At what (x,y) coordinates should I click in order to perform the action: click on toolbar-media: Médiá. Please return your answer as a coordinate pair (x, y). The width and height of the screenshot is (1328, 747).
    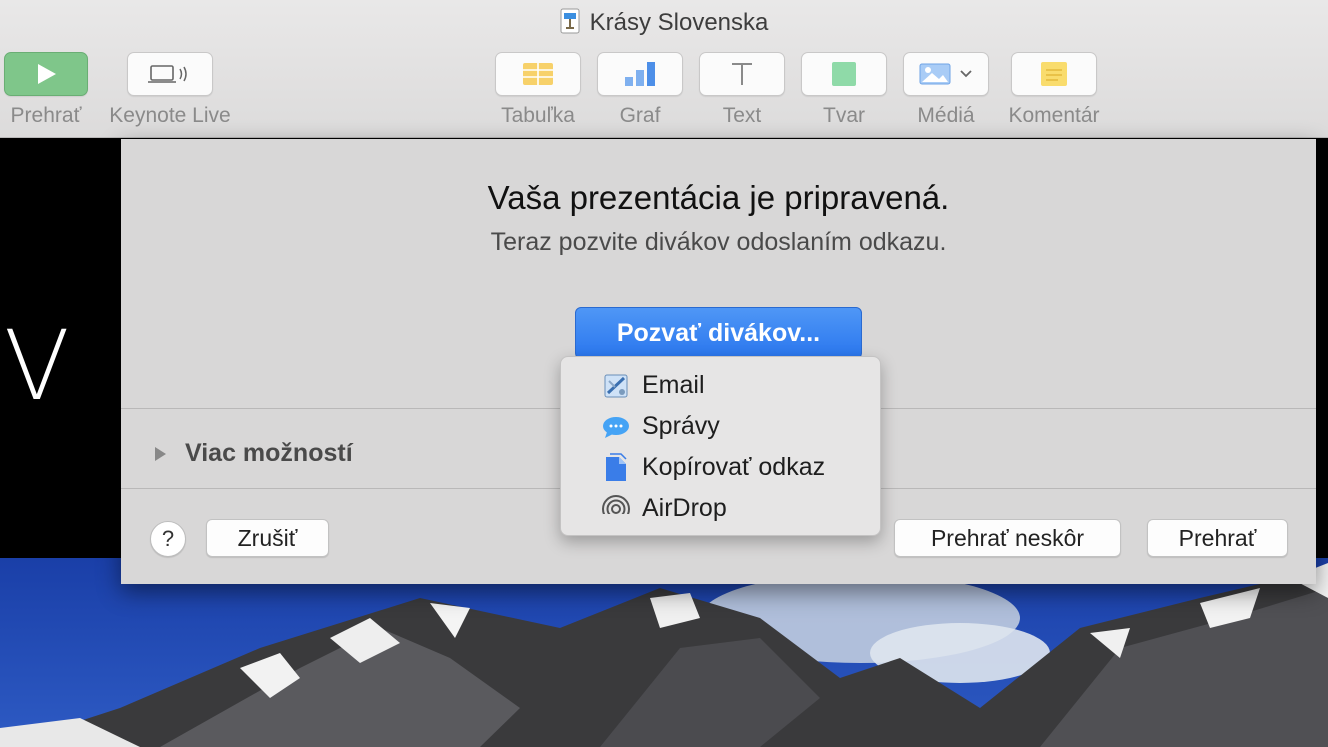
    Looking at the image, I should click on (946, 90).